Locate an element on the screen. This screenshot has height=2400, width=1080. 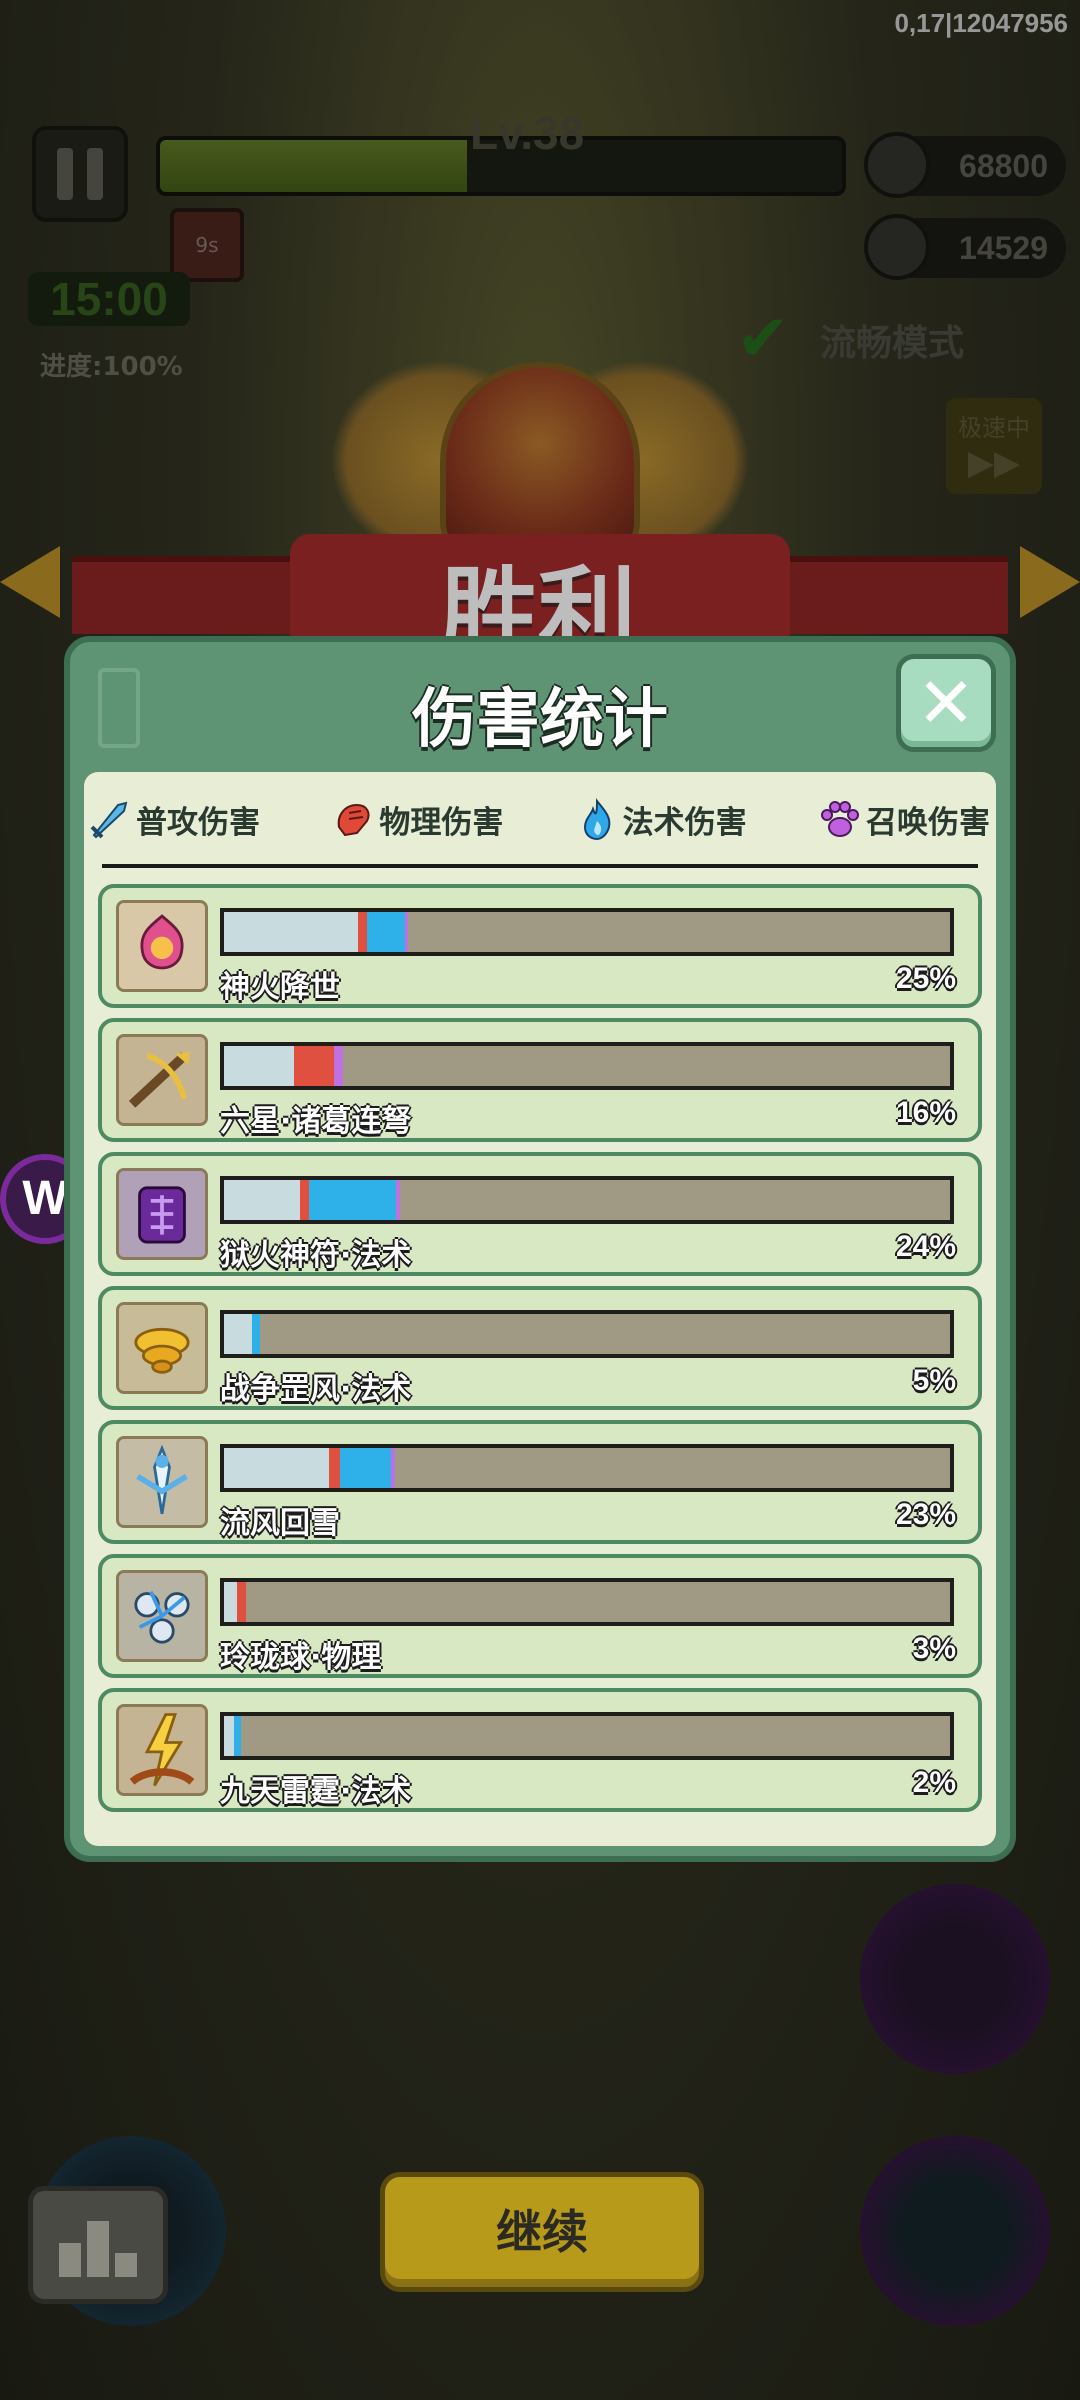
linglong-ball-icon is located at coordinates (162, 1616).